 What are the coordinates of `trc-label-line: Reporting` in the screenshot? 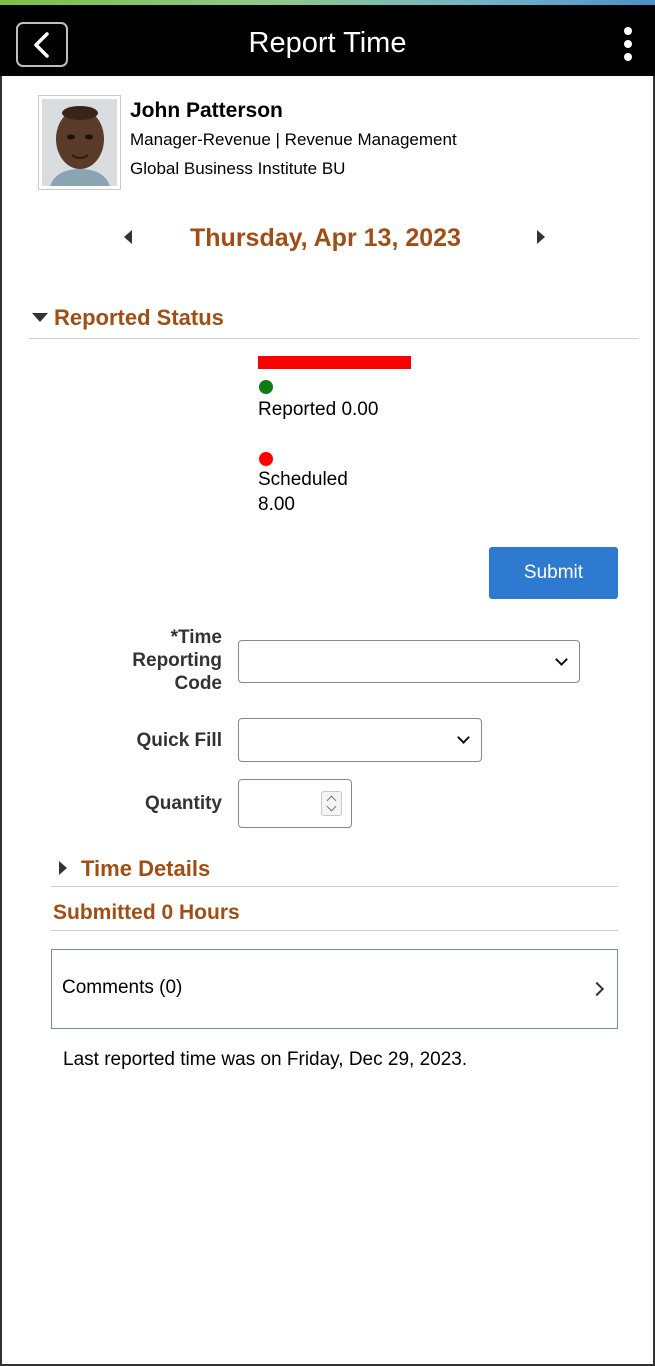 It's located at (177, 660).